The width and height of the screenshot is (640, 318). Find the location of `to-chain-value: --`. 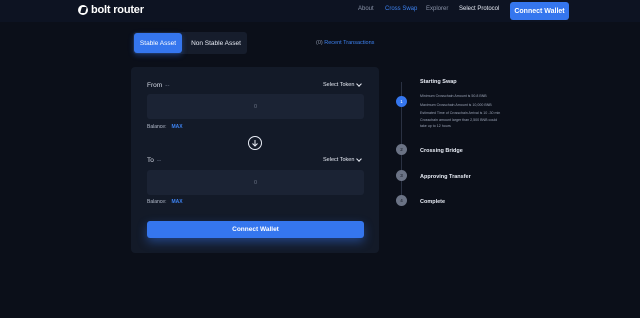

to-chain-value: -- is located at coordinates (159, 160).